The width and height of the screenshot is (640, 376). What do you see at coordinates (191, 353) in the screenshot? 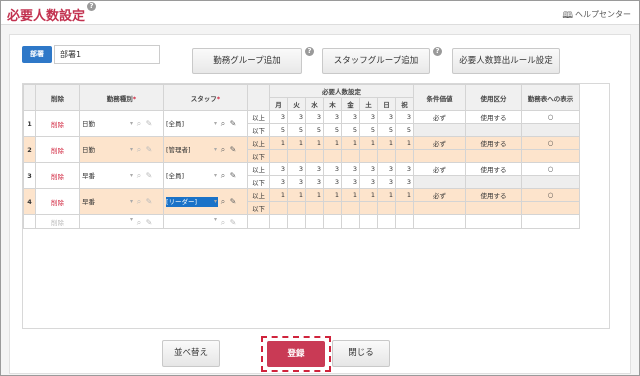
I see `sort-button: 並べ替え` at bounding box center [191, 353].